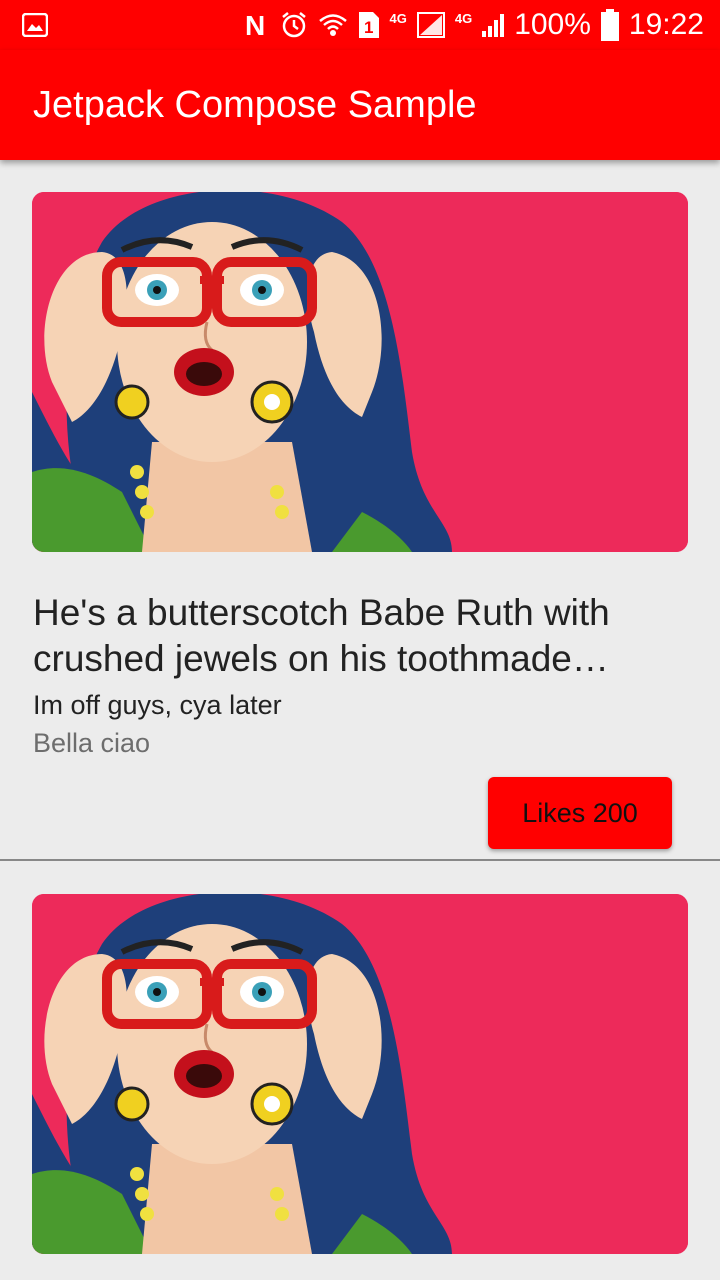 The height and width of the screenshot is (1280, 720). What do you see at coordinates (157, 705) in the screenshot?
I see `card-subtitle: Im off guys, cya later` at bounding box center [157, 705].